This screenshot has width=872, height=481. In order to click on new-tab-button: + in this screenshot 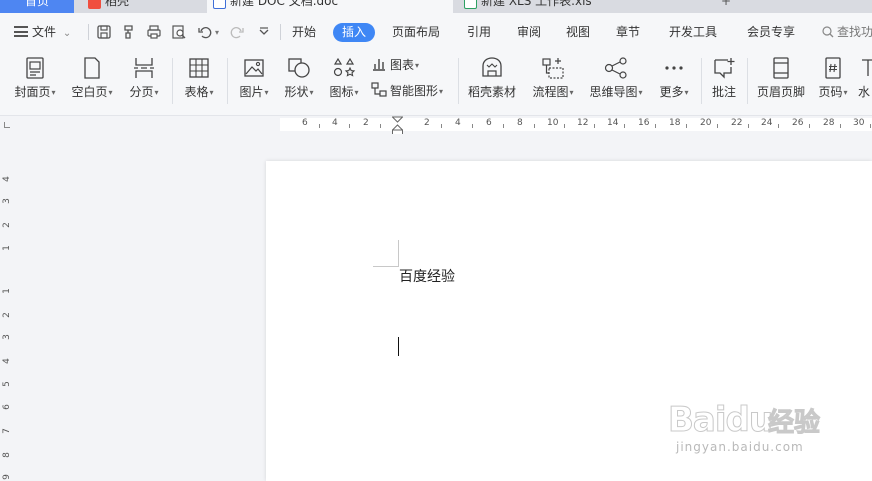, I will do `click(726, 6)`.